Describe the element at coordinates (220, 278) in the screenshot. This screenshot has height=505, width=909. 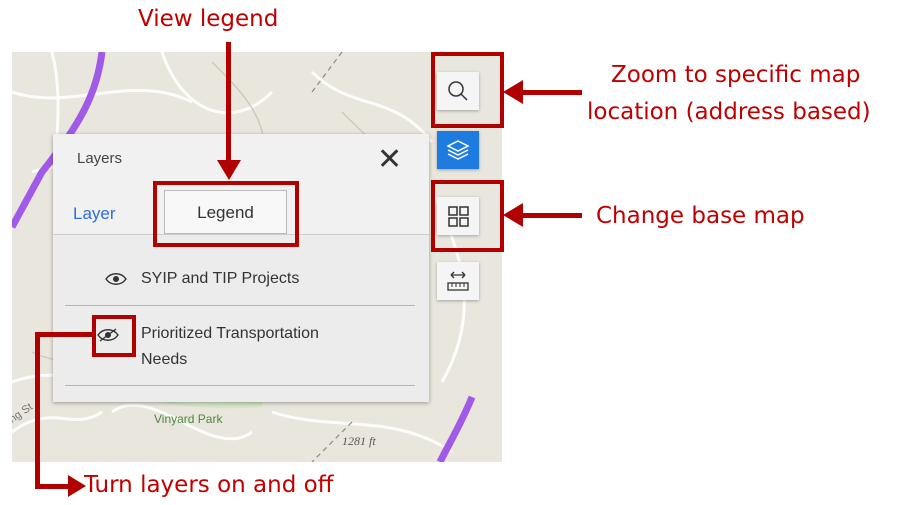
I see `layer-item-label: SYIP and TIP Projects` at that location.